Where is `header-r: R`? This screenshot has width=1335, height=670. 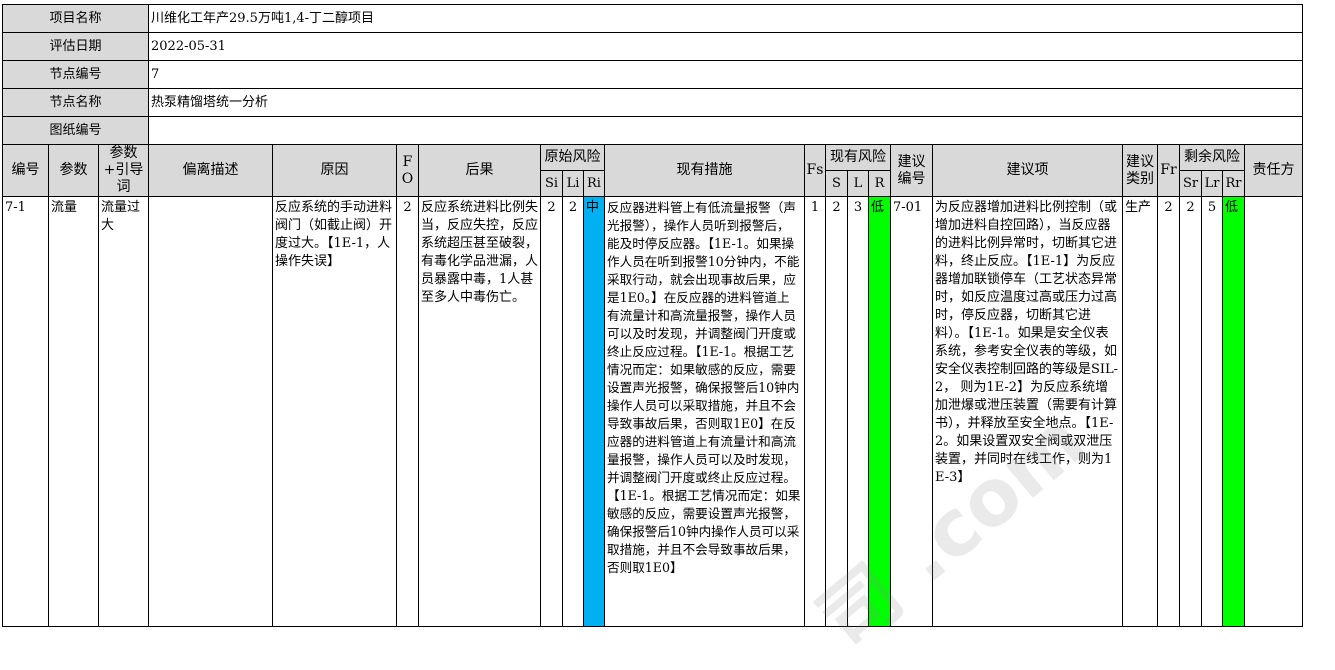 header-r: R is located at coordinates (879, 183).